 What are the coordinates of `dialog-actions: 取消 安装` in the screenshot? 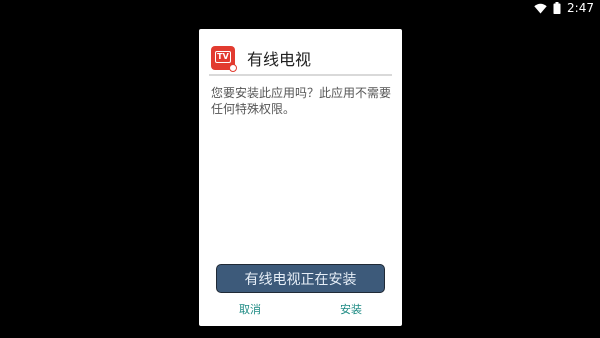 It's located at (300, 310).